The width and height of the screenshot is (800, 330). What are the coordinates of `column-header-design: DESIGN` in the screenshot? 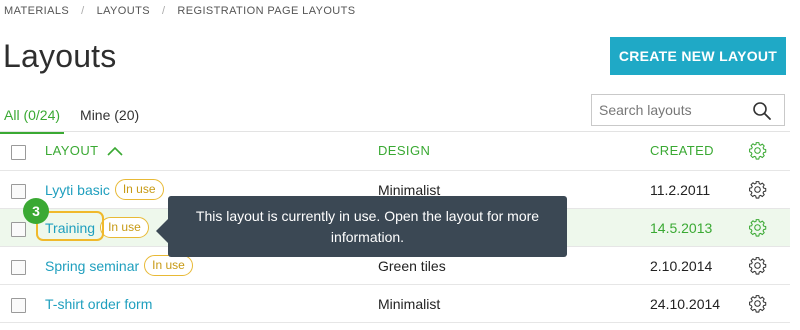 It's located at (404, 150).